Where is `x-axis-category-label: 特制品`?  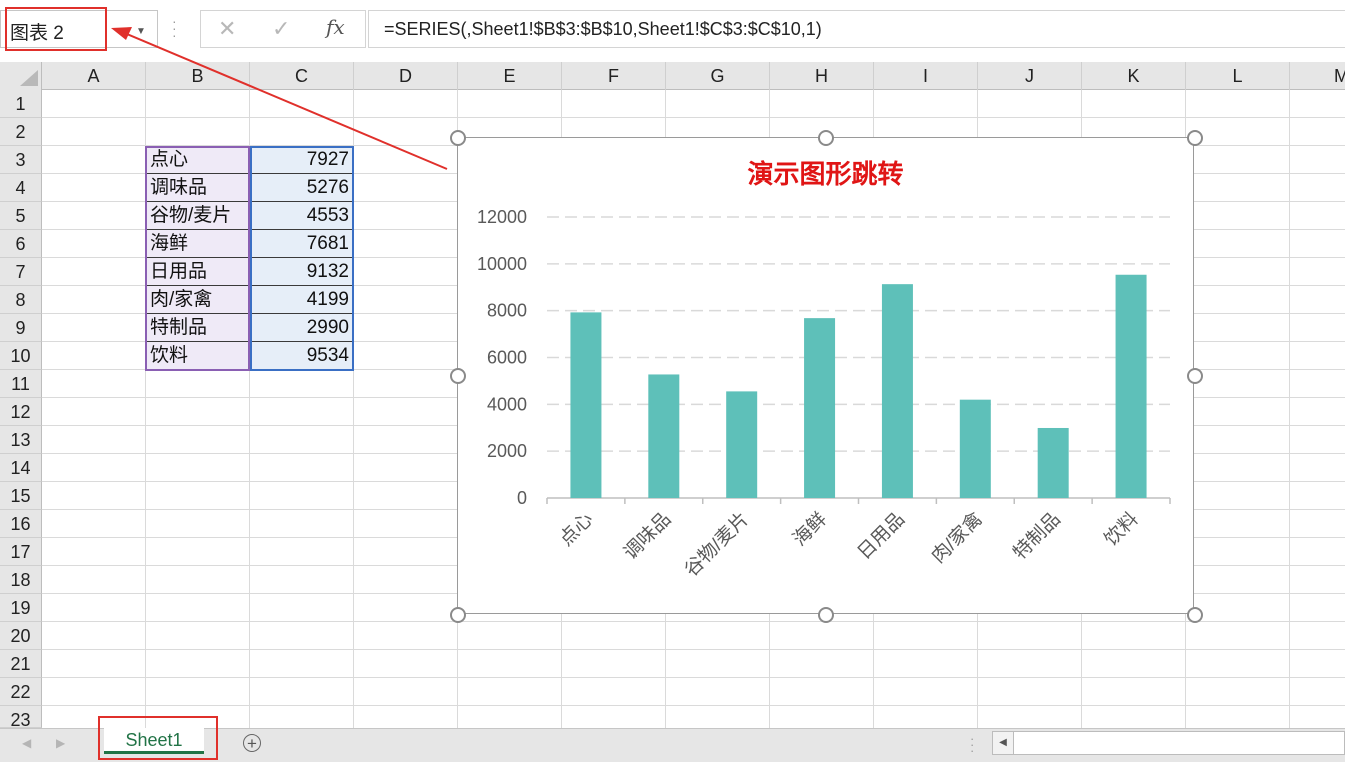
x-axis-category-label: 特制品 is located at coordinates (1037, 536).